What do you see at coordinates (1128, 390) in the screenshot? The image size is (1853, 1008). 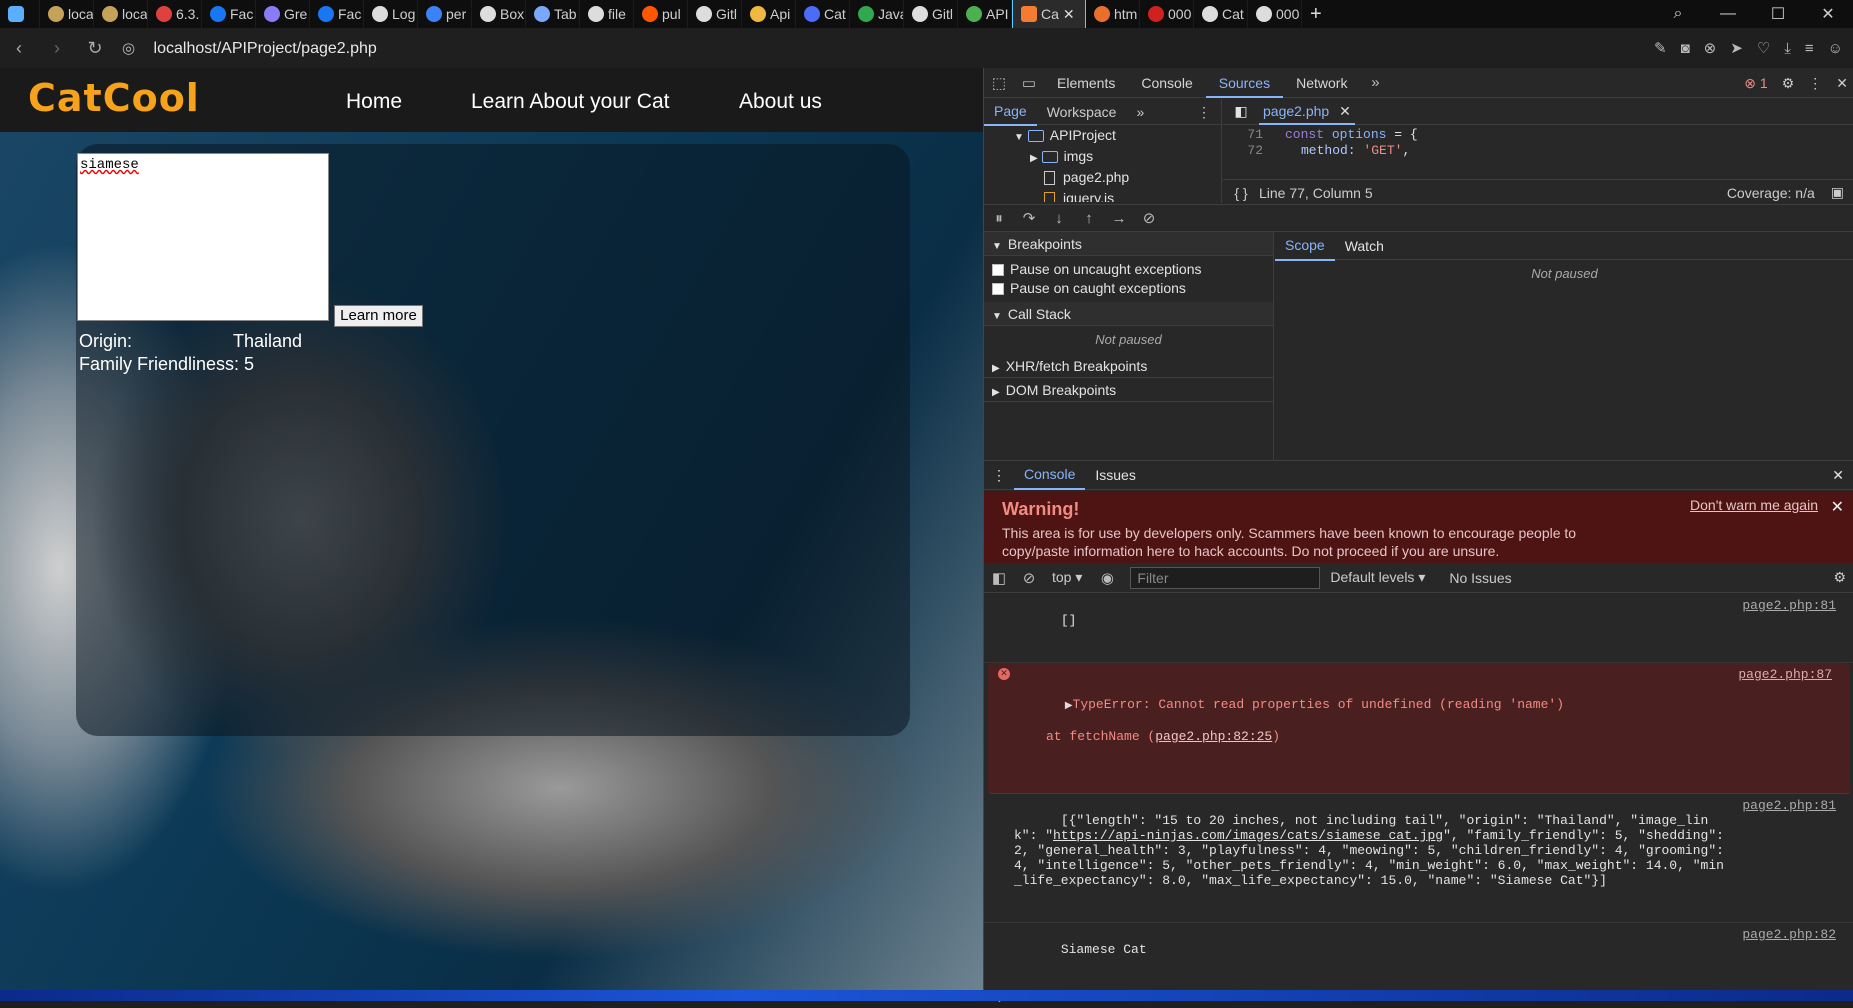 I see `dom-breakpoints-section: ▶ DOM Breakpoints` at bounding box center [1128, 390].